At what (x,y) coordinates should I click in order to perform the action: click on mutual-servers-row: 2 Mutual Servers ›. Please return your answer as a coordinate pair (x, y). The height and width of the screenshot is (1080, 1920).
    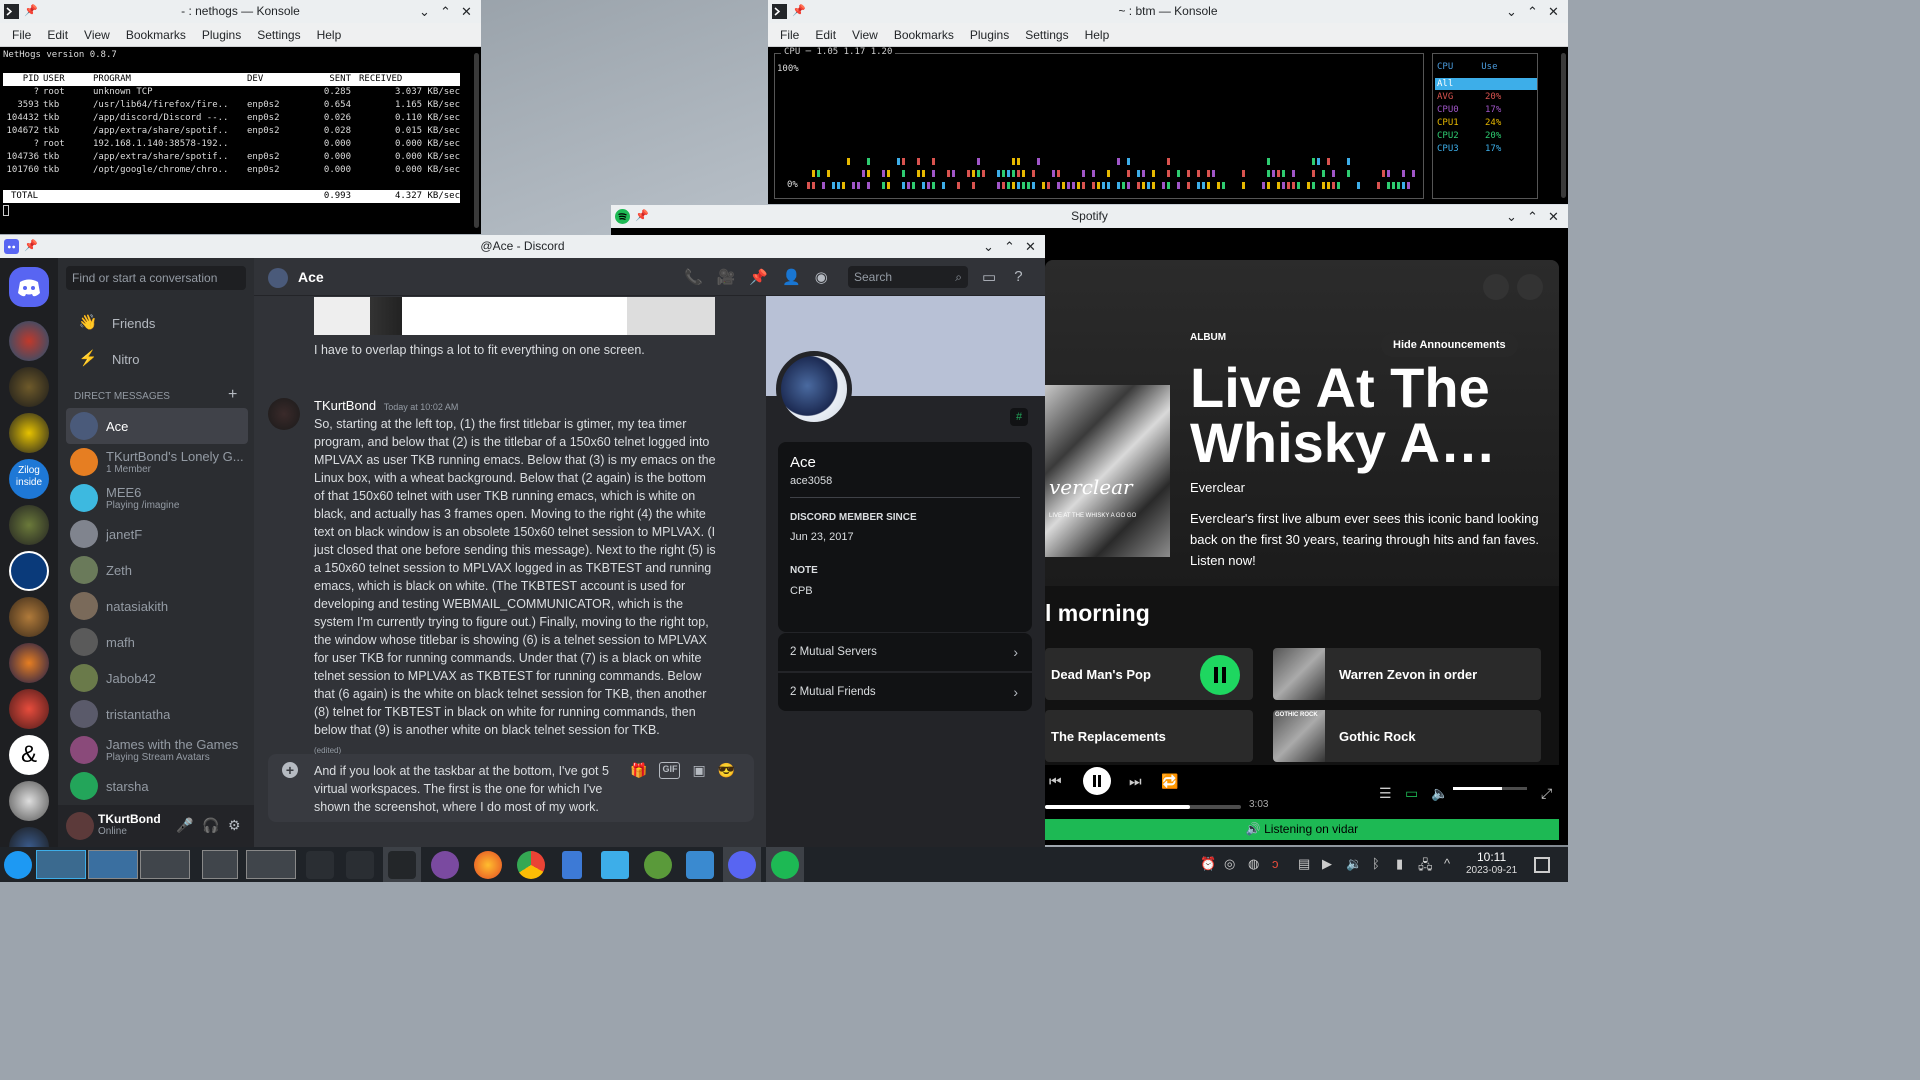
    Looking at the image, I should click on (905, 652).